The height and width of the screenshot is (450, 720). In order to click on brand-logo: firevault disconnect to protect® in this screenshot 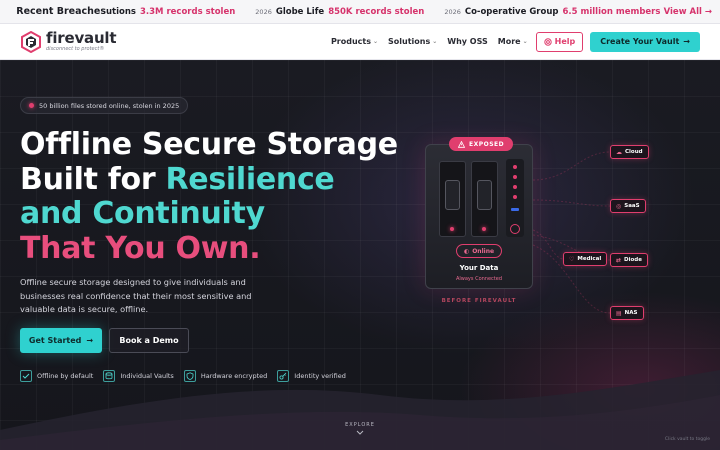, I will do `click(68, 41)`.